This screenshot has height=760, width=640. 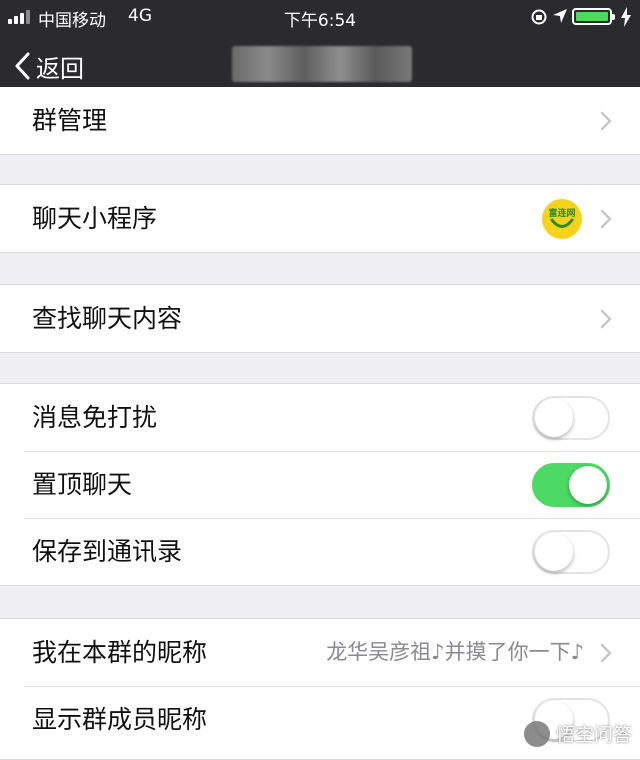 I want to click on group-manage-row: 群管理, so click(x=320, y=120).